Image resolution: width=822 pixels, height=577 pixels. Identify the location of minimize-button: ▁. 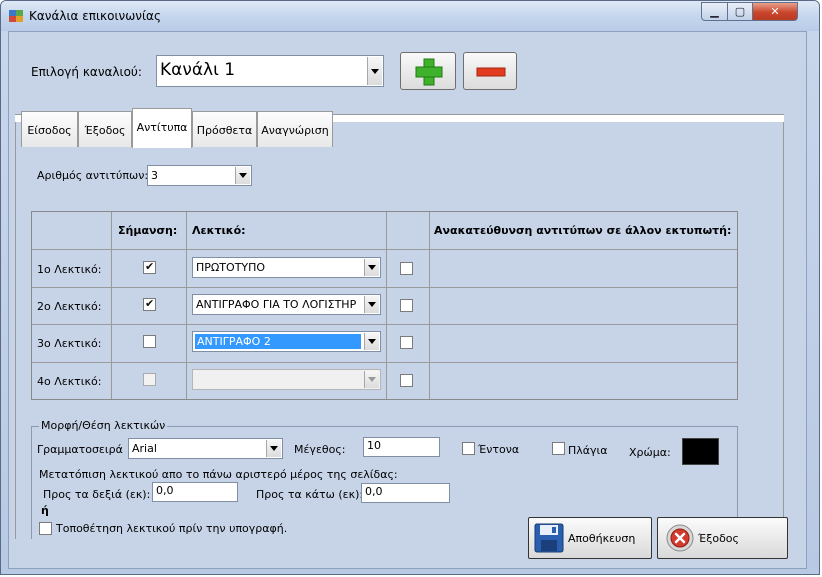
(714, 11).